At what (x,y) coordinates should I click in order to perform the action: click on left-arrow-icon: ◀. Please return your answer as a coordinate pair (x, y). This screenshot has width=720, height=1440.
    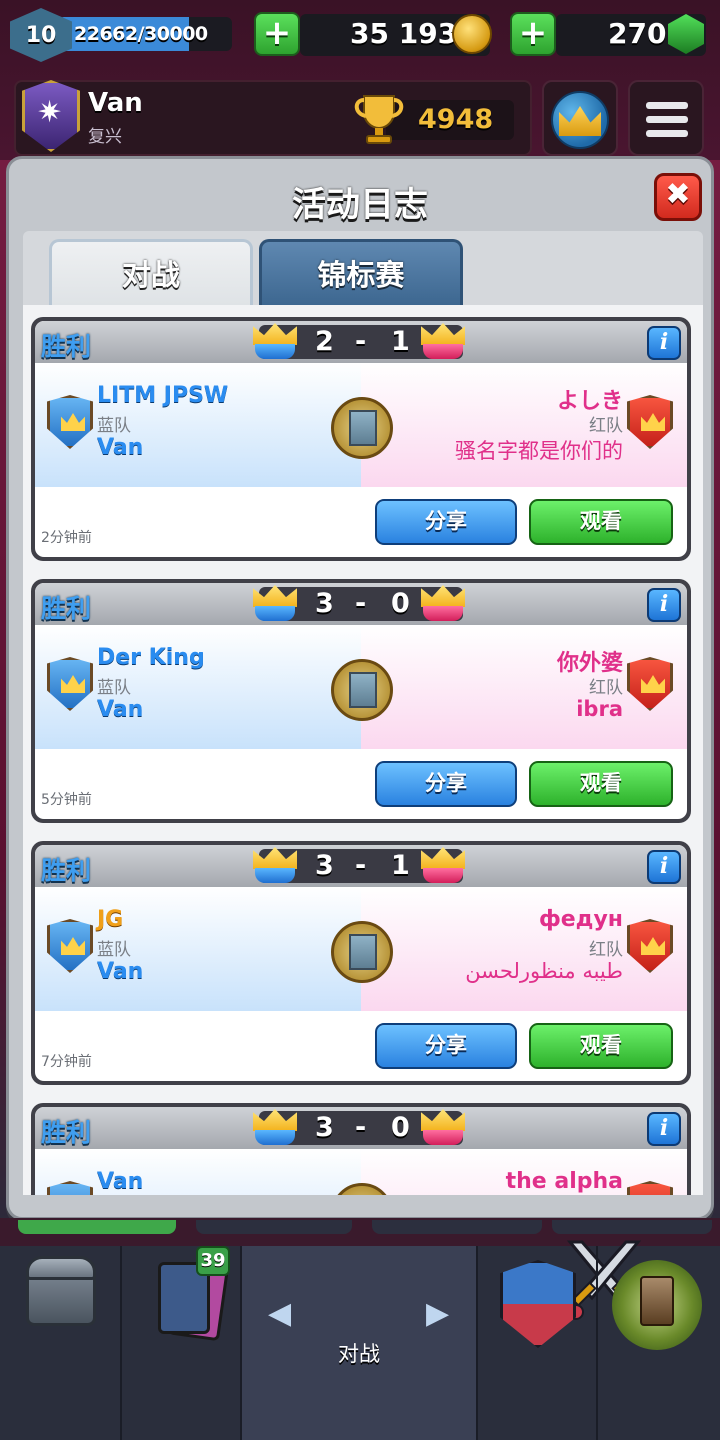
    Looking at the image, I should click on (279, 1313).